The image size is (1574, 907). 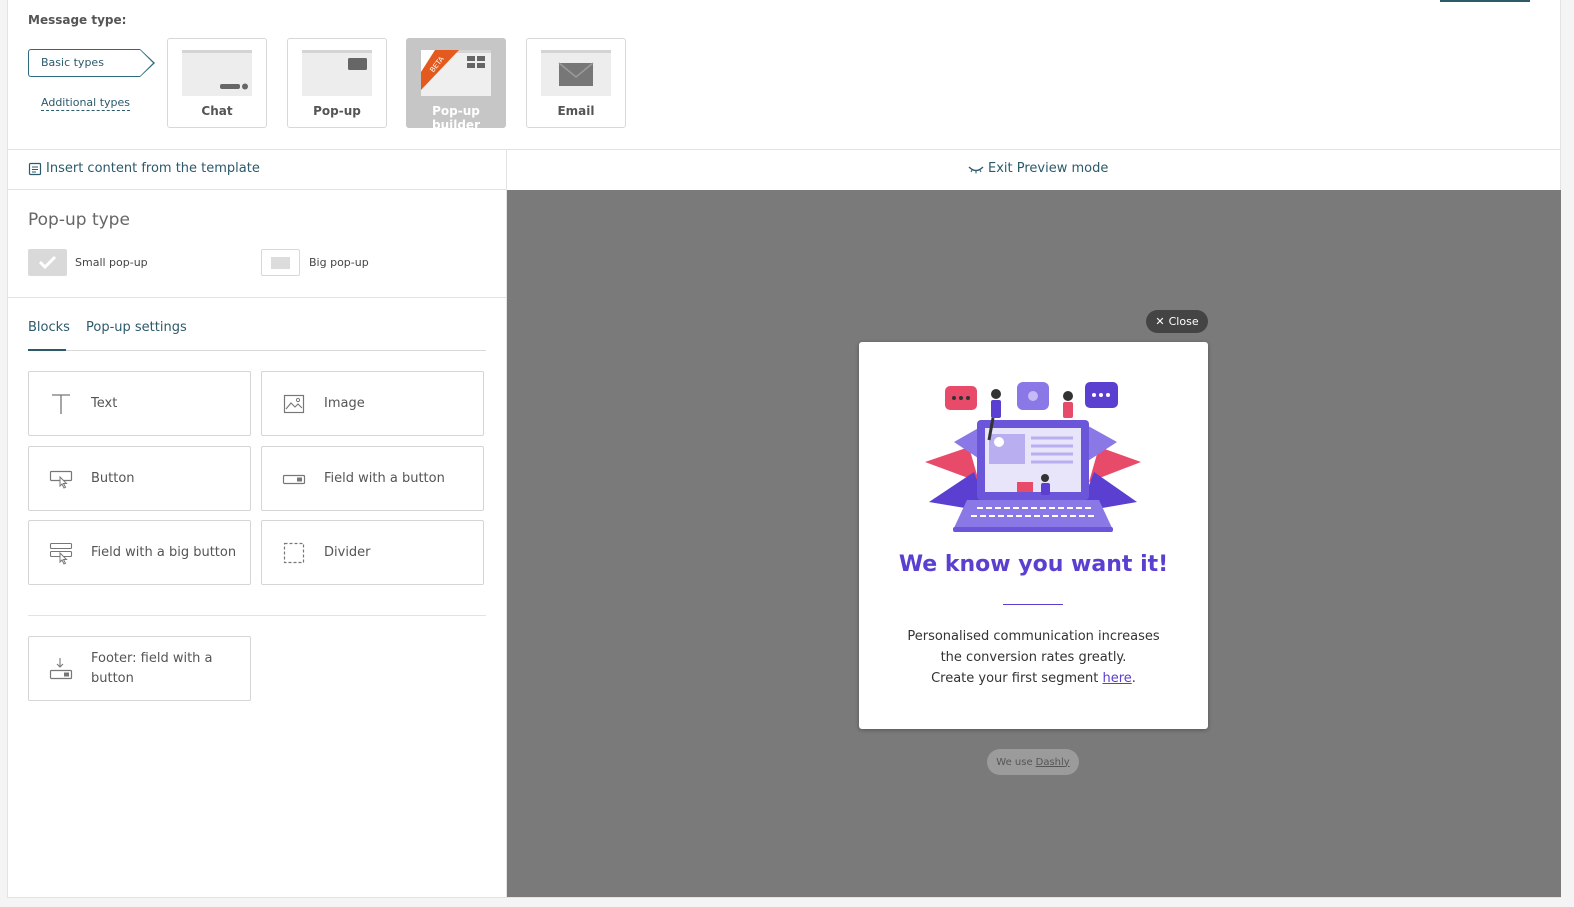 I want to click on tab-popup-settings: Pop-up settings, so click(x=136, y=335).